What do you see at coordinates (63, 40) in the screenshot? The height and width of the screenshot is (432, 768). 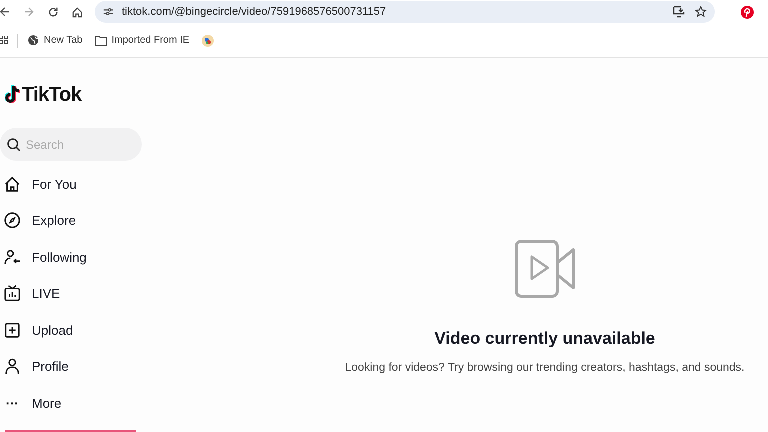 I see `bookmark-link: New Tab` at bounding box center [63, 40].